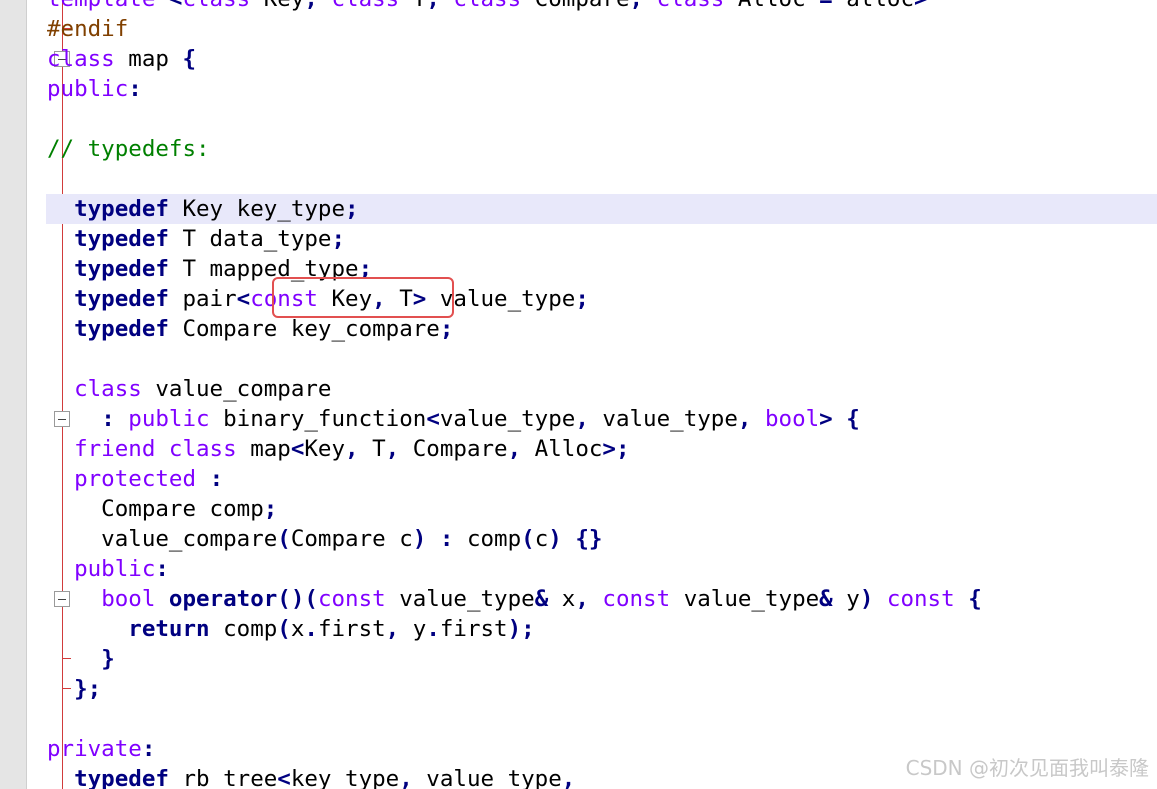  What do you see at coordinates (514, 629) in the screenshot?
I see `code-line: return comp(x.first, y.first);` at bounding box center [514, 629].